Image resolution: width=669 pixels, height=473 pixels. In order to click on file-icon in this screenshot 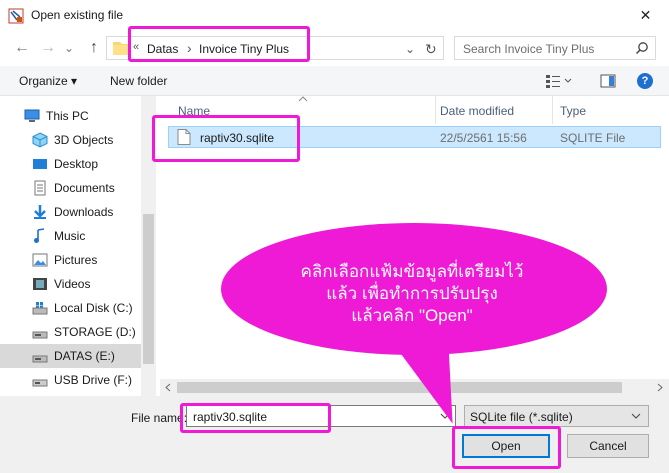, I will do `click(184, 137)`.